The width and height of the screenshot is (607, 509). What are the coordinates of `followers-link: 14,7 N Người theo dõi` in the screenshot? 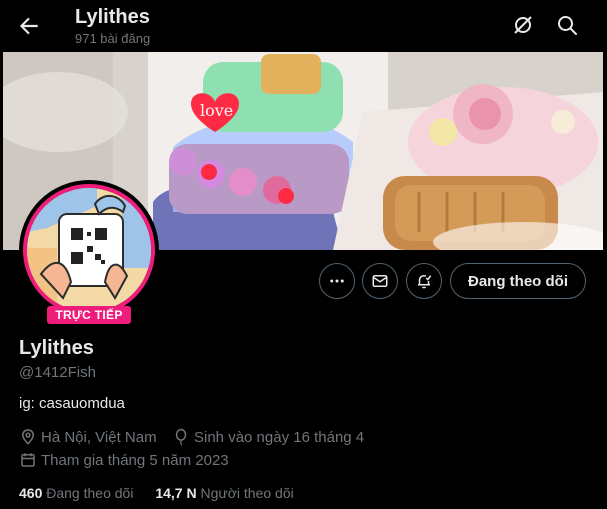 It's located at (224, 493).